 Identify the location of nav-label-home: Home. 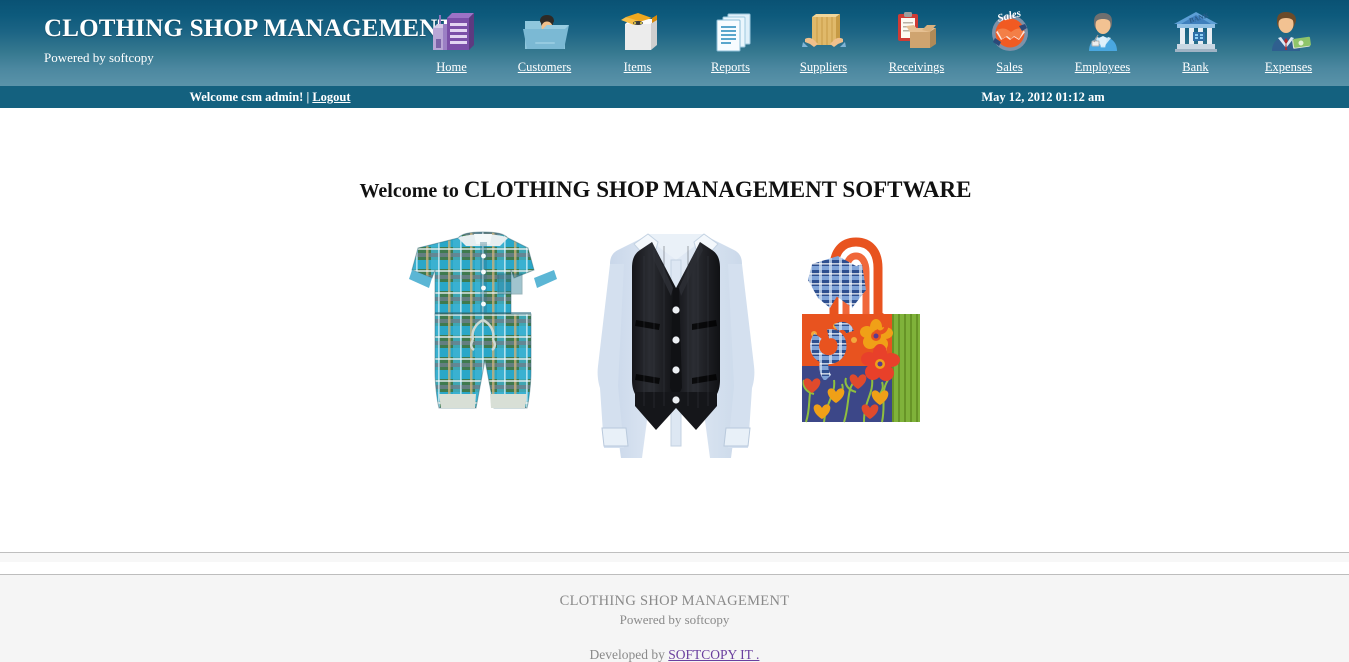
(451, 67).